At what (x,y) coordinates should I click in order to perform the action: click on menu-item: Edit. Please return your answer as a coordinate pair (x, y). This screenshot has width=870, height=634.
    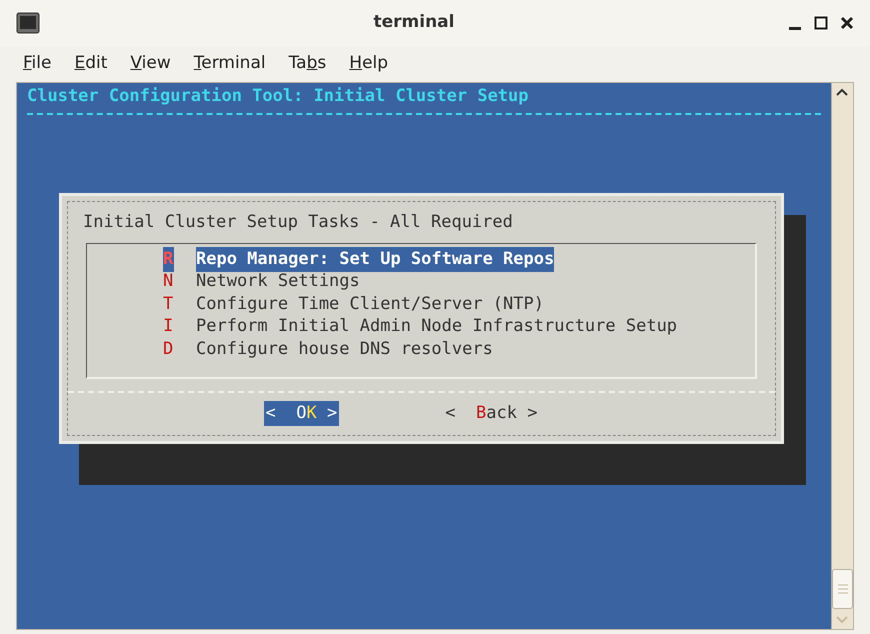
    Looking at the image, I should click on (90, 64).